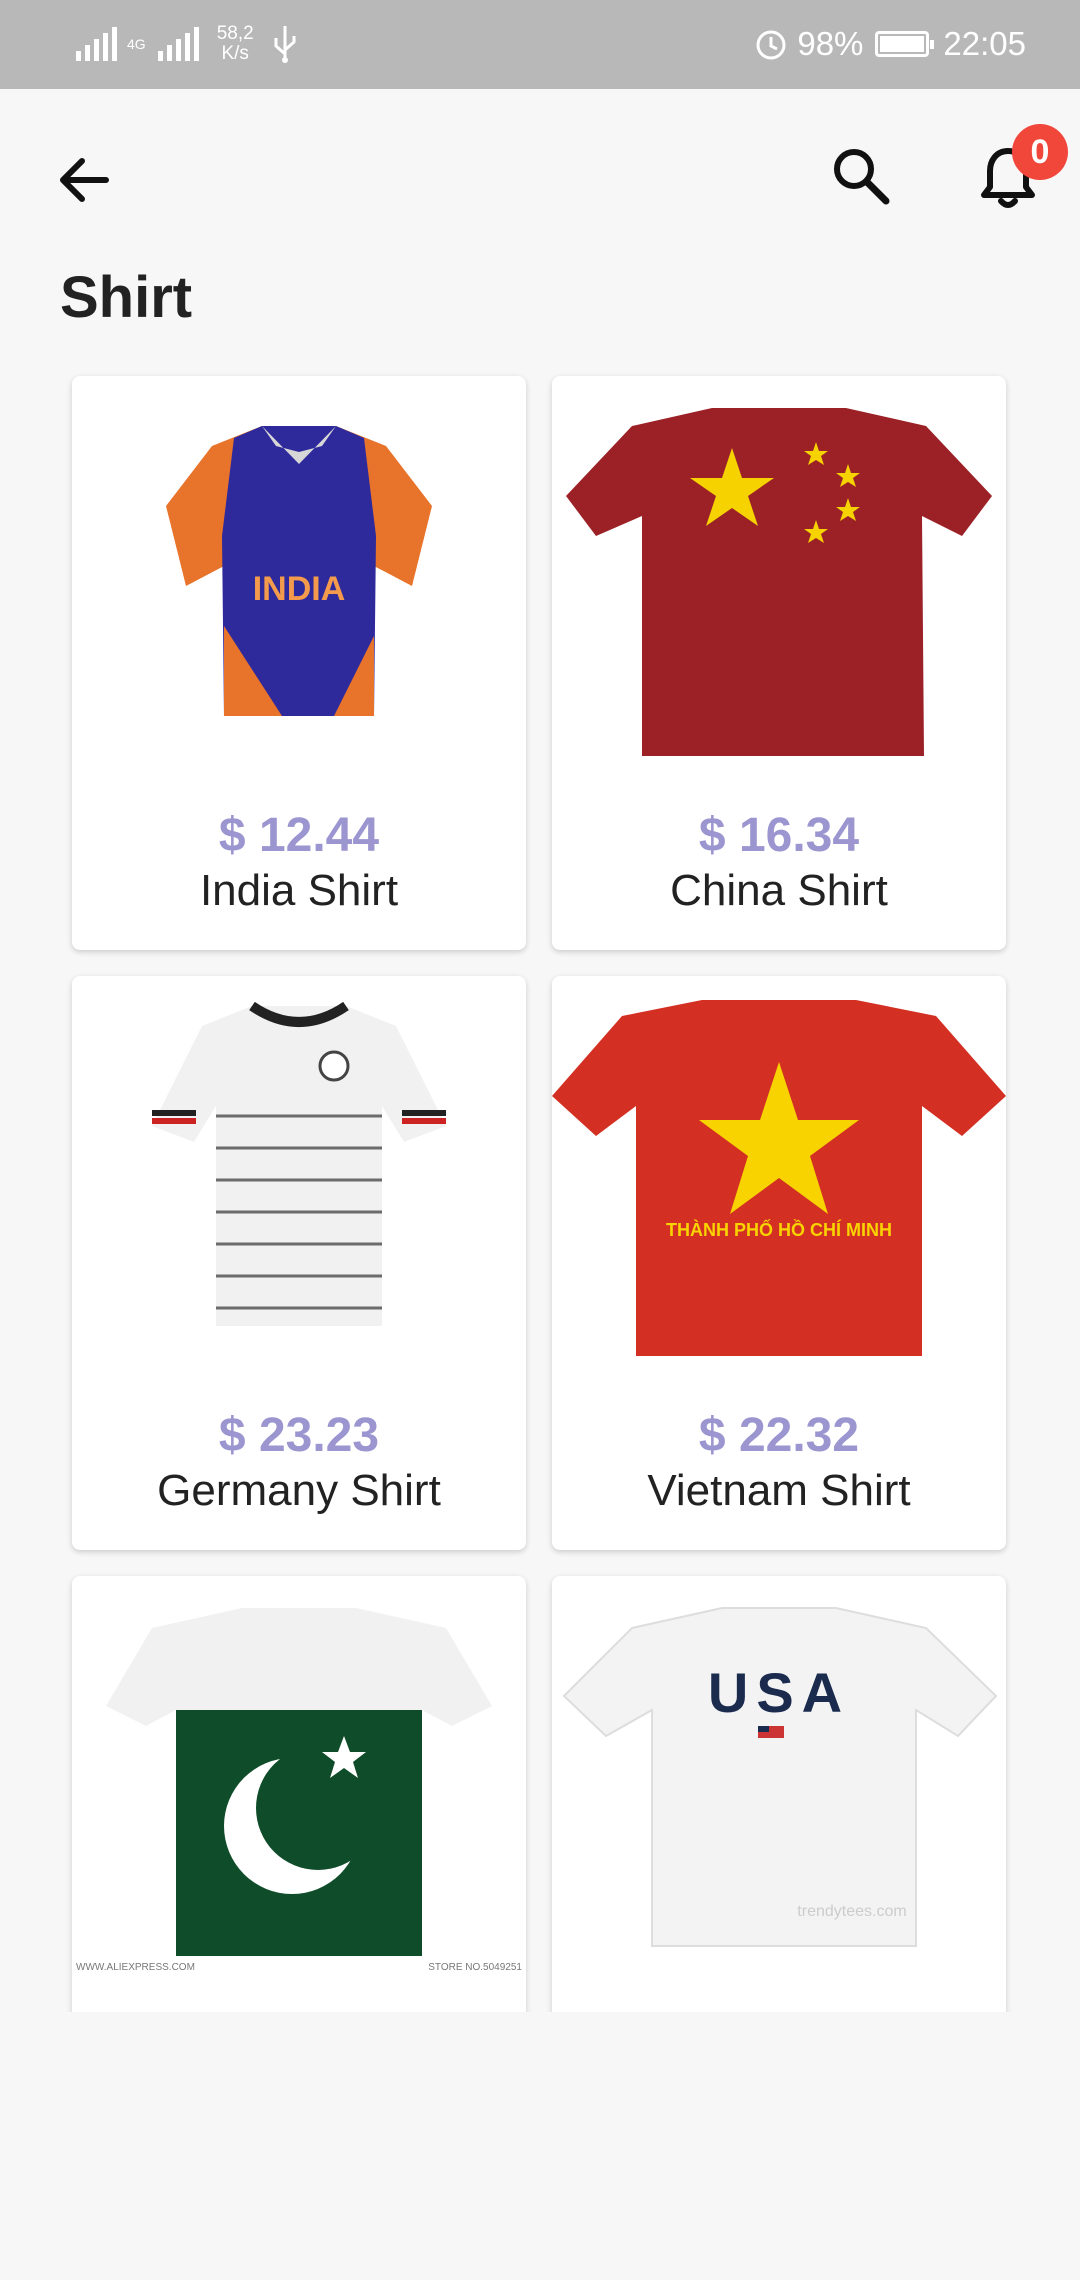  What do you see at coordinates (299, 835) in the screenshot?
I see `product-price: $ 12.44` at bounding box center [299, 835].